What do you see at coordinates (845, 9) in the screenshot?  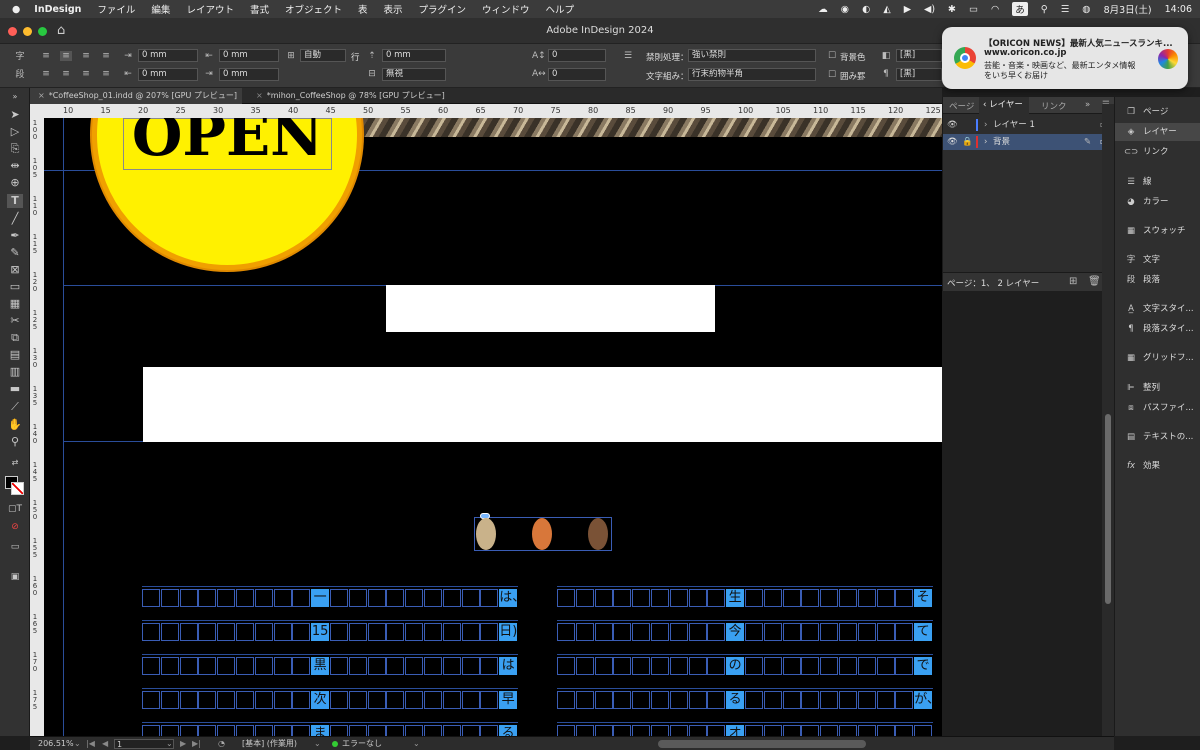 I see `creative-cloud-icon: ◉` at bounding box center [845, 9].